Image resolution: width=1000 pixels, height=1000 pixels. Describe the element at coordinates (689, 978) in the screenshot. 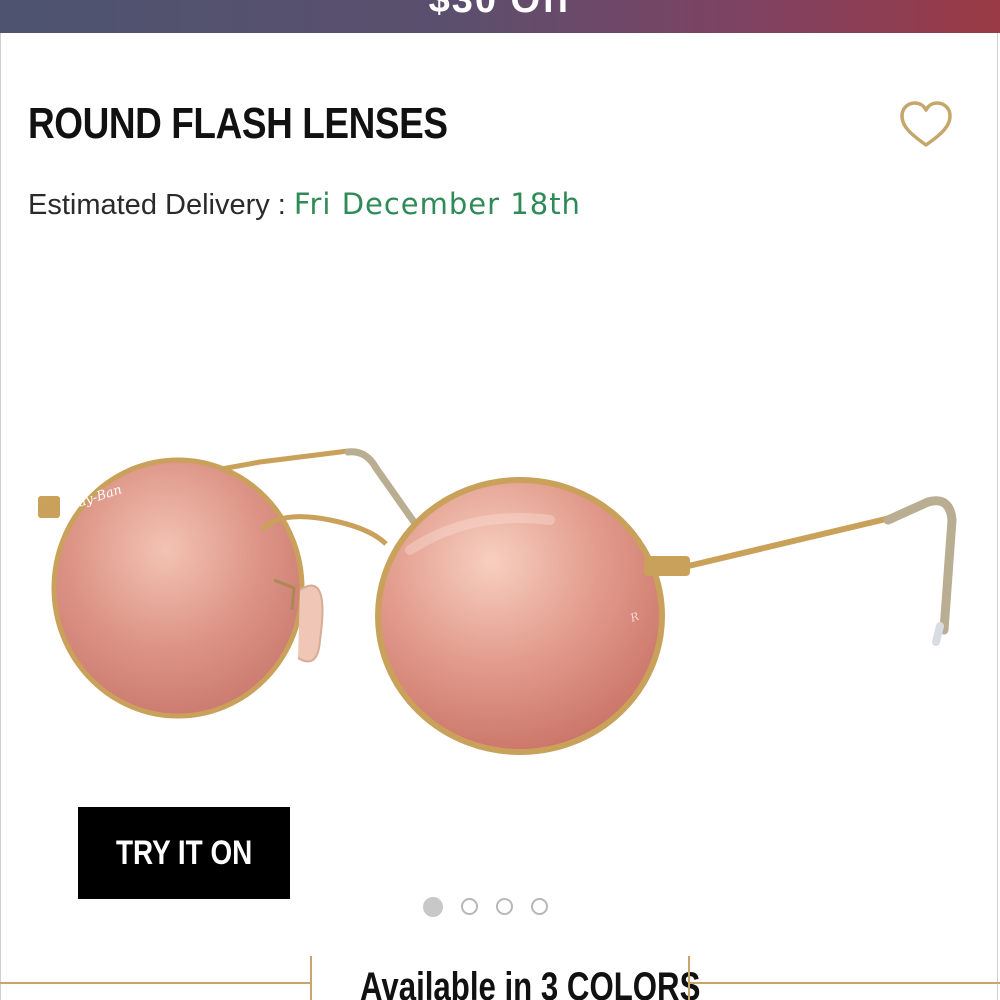

I see `colors-divider-tick-right` at that location.